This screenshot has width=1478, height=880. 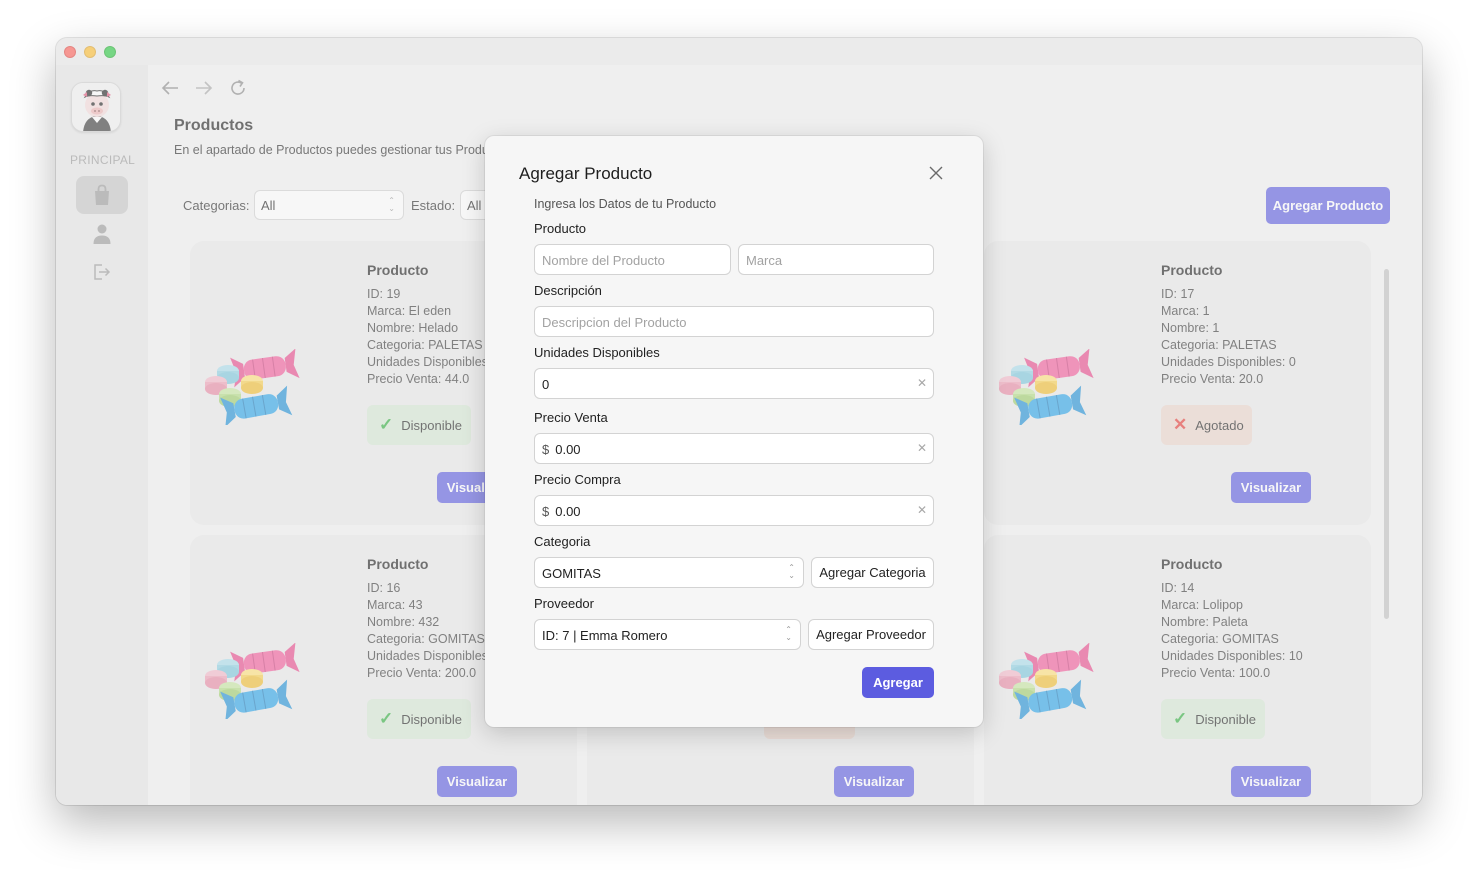 I want to click on unidades-label: Unidades Disponibles, so click(x=597, y=352).